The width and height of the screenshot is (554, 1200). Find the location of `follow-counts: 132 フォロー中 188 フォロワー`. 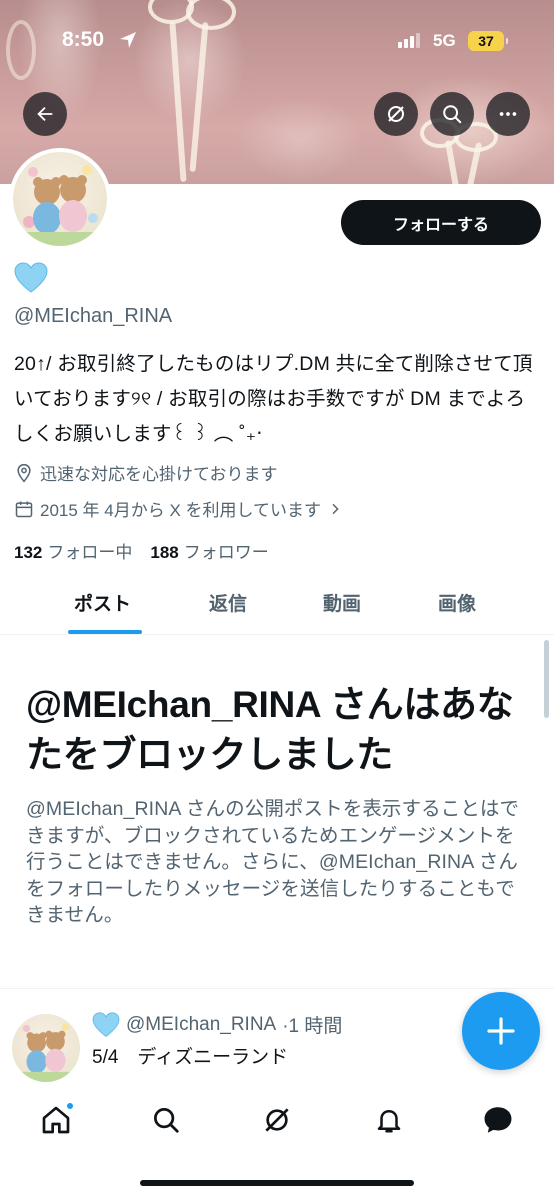

follow-counts: 132 フォロー中 188 フォロワー is located at coordinates (141, 550).